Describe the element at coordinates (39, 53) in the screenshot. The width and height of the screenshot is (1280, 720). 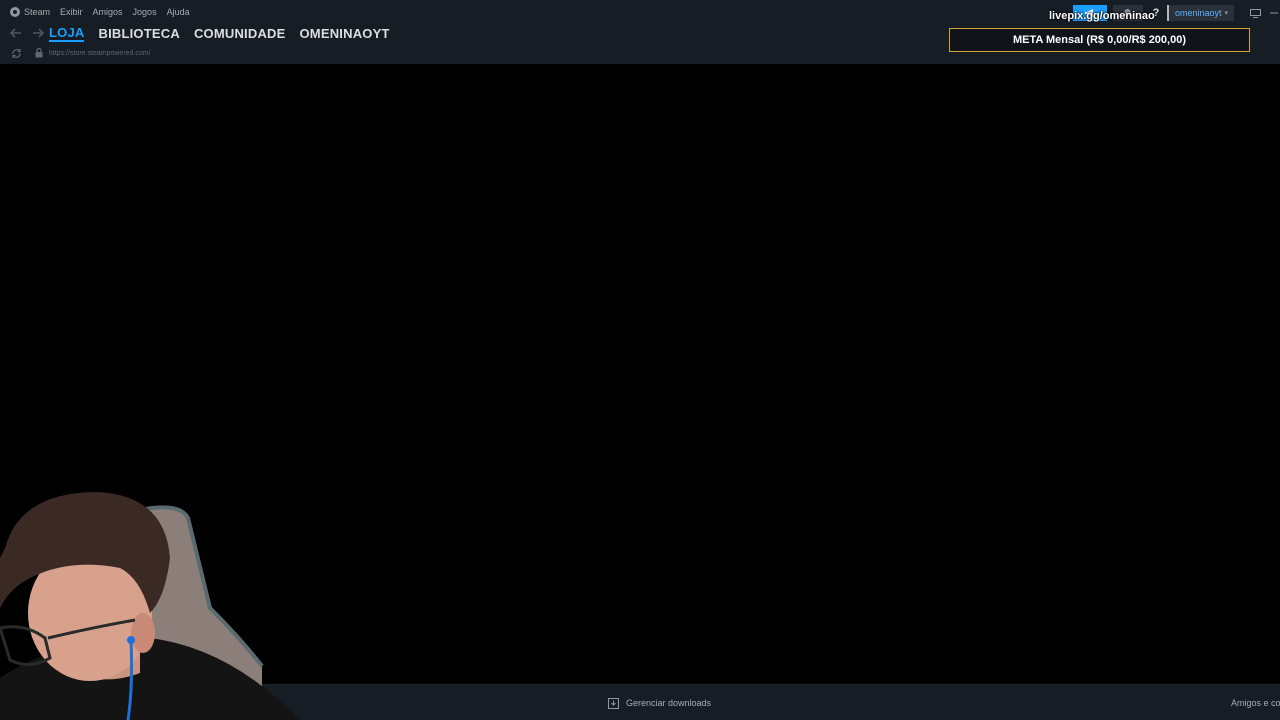
I see `lock-icon` at that location.